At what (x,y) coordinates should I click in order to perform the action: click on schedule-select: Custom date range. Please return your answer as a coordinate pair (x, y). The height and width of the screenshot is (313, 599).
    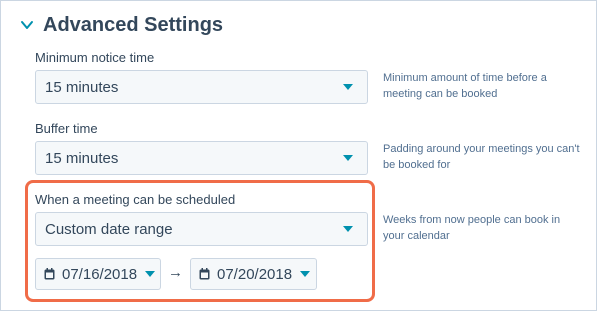
    Looking at the image, I should click on (201, 229).